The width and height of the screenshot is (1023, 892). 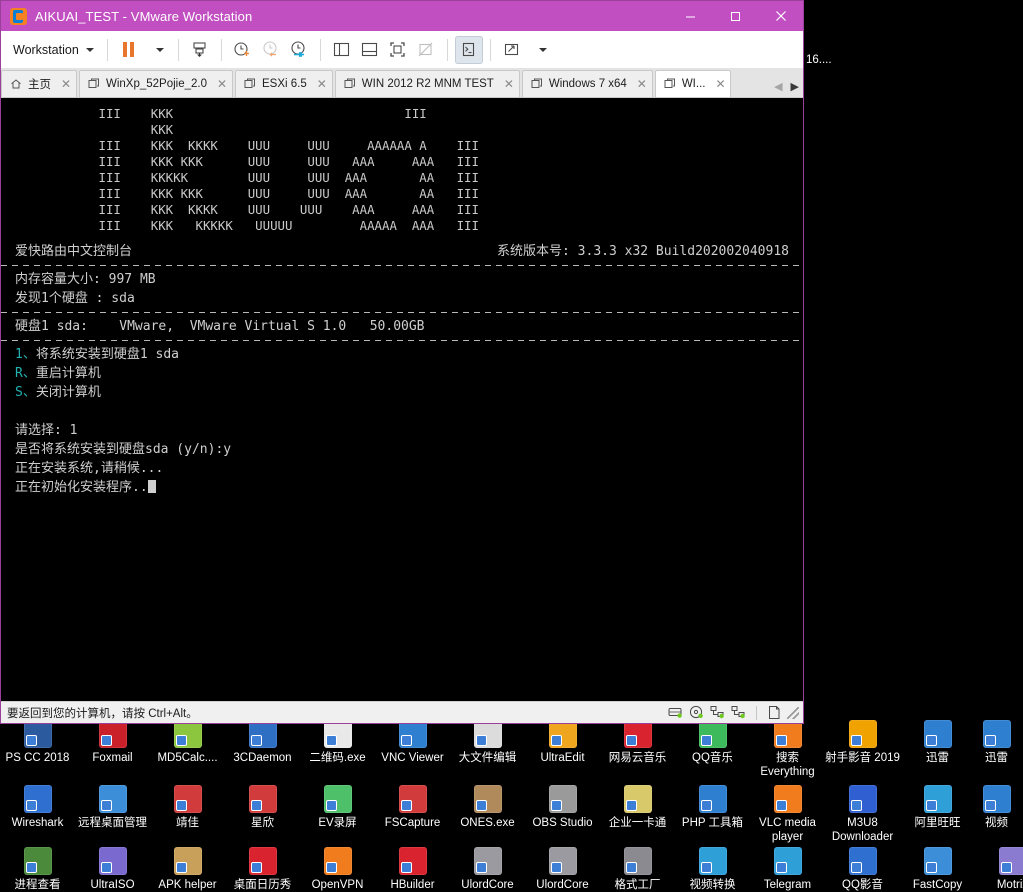 What do you see at coordinates (37, 806) in the screenshot?
I see `desktop-icon: Wireshark` at bounding box center [37, 806].